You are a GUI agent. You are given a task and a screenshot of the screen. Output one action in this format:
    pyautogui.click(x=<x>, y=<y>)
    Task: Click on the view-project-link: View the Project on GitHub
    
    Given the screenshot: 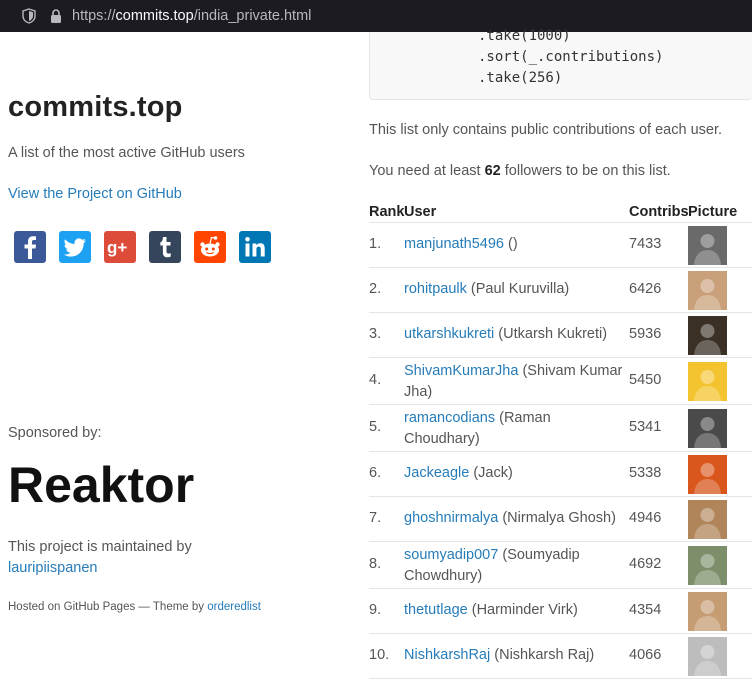 What is the action you would take?
    pyautogui.click(x=95, y=194)
    